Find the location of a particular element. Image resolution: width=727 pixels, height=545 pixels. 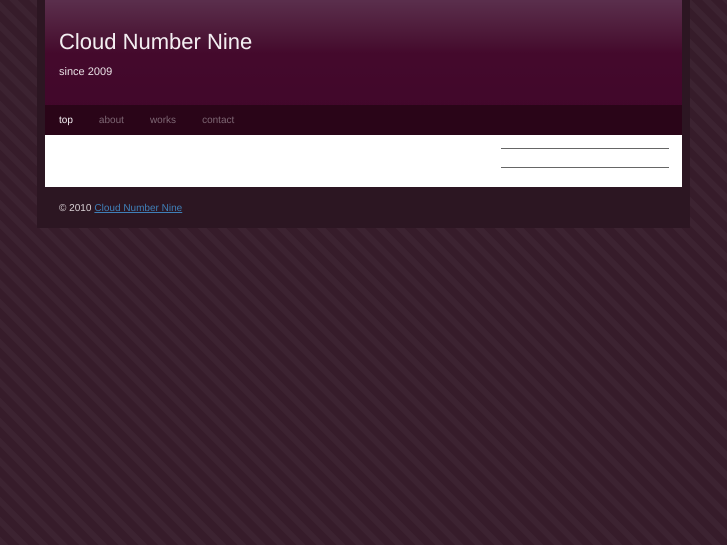

nav-link: about is located at coordinates (111, 120).